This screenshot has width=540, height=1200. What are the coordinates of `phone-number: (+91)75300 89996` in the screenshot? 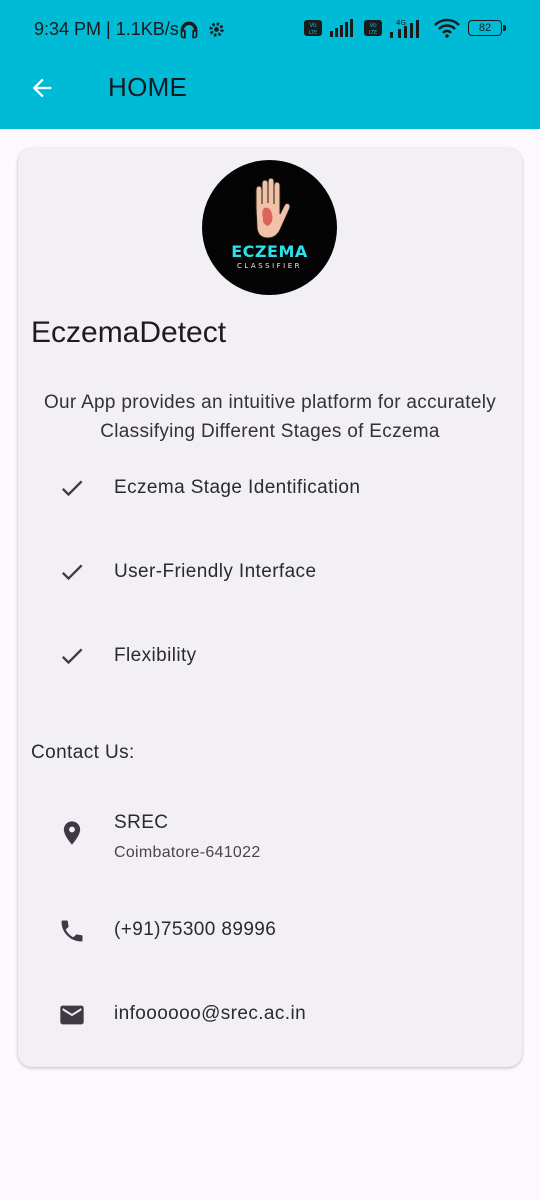 It's located at (195, 929).